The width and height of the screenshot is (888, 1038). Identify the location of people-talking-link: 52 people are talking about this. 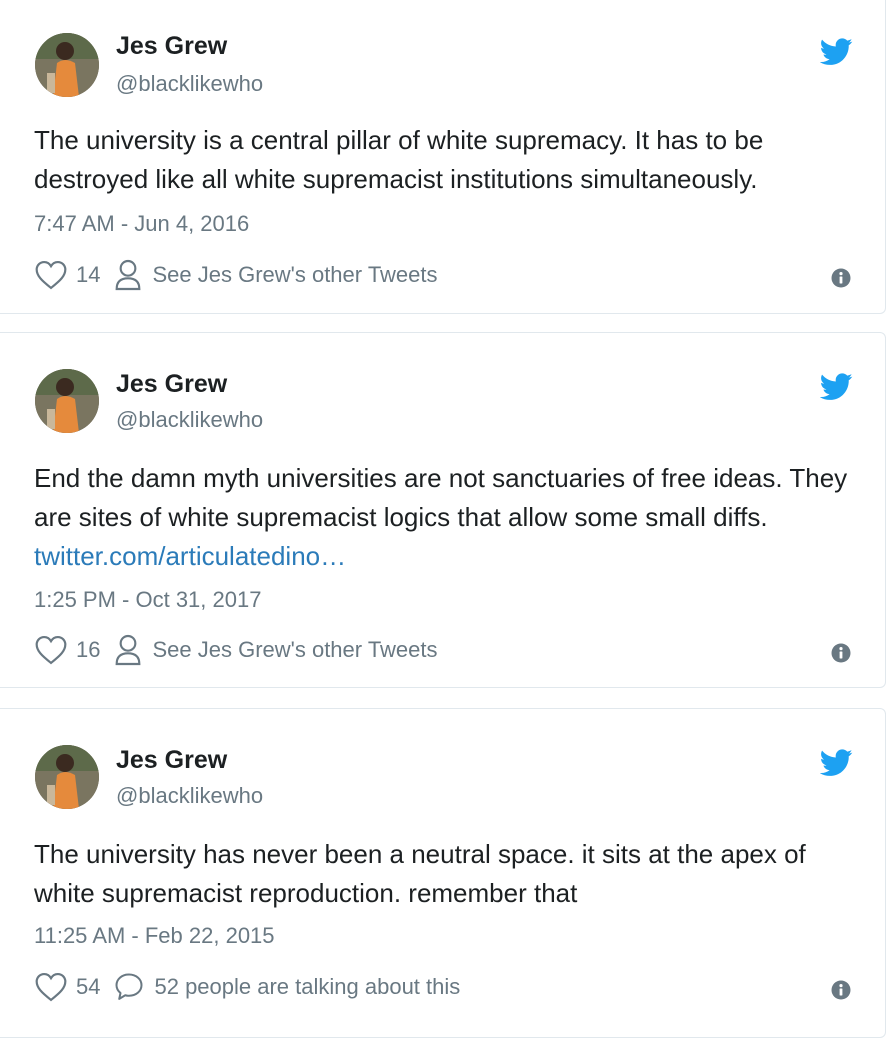
(307, 987).